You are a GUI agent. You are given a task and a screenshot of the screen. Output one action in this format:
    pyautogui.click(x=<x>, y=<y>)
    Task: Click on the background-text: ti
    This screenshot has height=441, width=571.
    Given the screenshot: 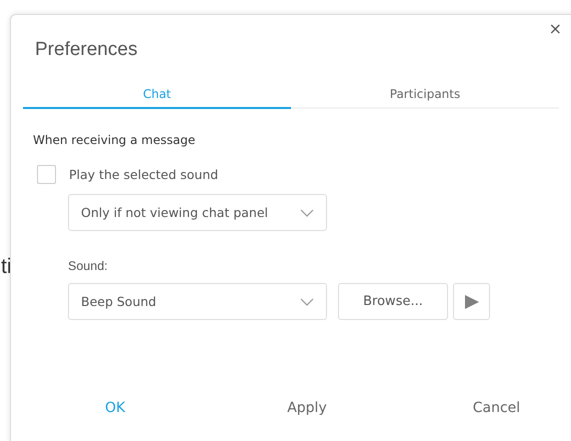 What is the action you would take?
    pyautogui.click(x=6, y=267)
    